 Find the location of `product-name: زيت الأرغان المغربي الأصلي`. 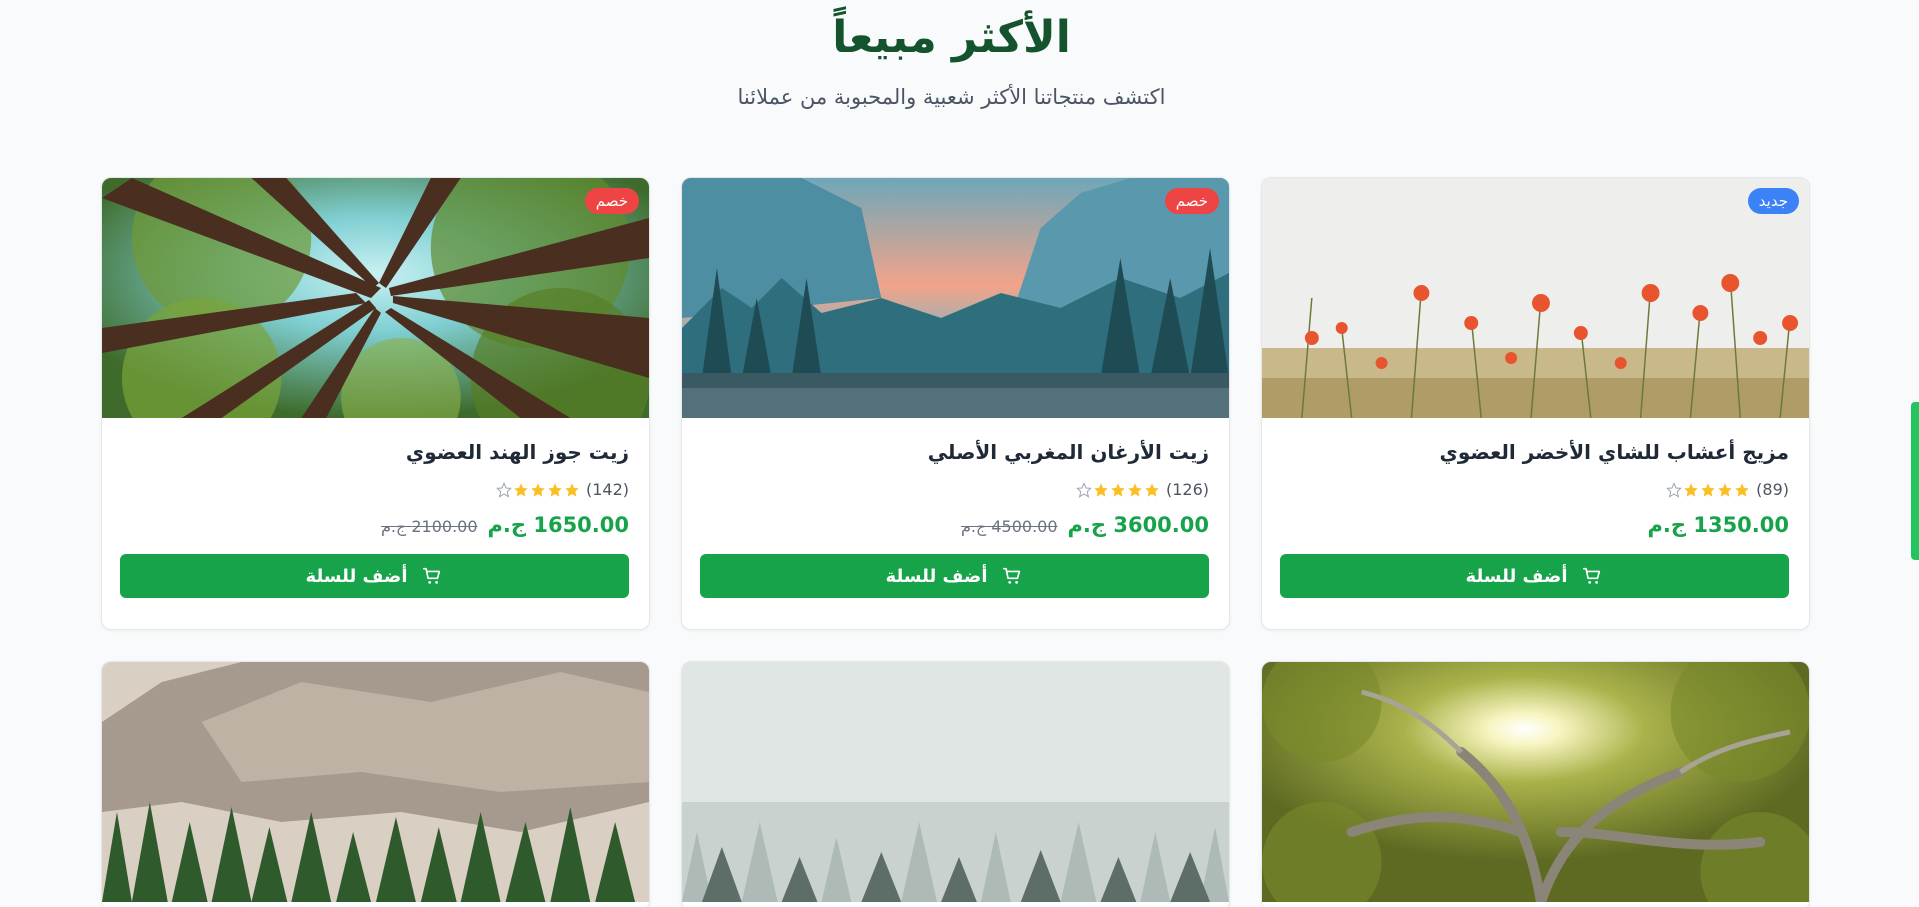

product-name: زيت الأرغان المغربي الأصلي is located at coordinates (955, 452).